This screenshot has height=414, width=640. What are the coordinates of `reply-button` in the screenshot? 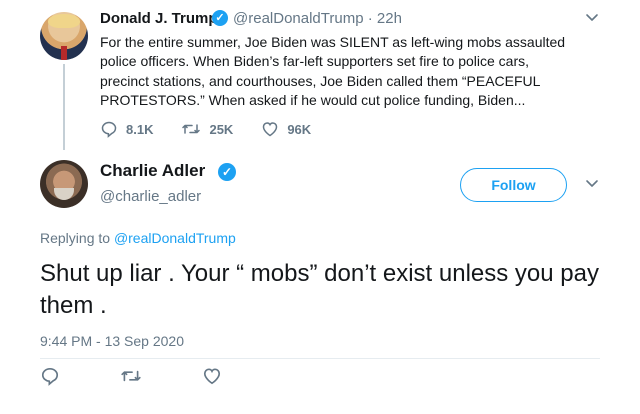 It's located at (50, 376).